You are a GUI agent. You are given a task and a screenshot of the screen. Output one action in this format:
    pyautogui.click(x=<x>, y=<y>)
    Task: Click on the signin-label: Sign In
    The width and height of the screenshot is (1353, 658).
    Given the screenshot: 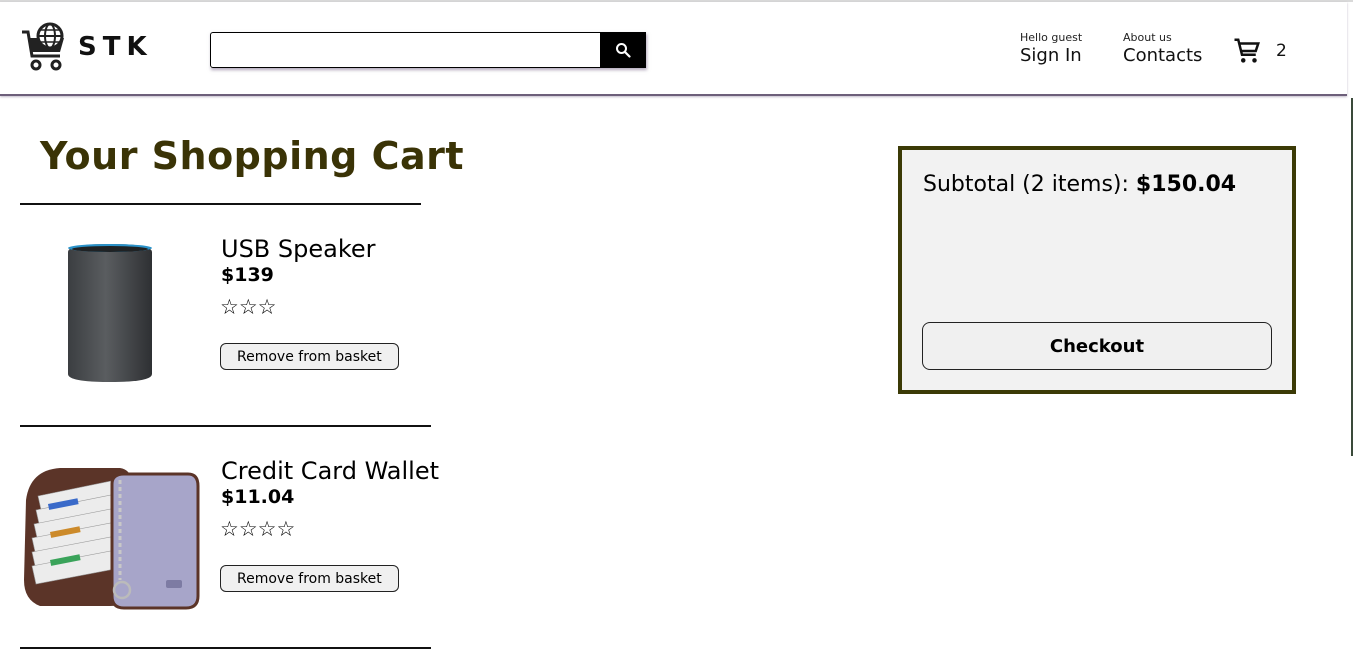 What is the action you would take?
    pyautogui.click(x=1051, y=55)
    